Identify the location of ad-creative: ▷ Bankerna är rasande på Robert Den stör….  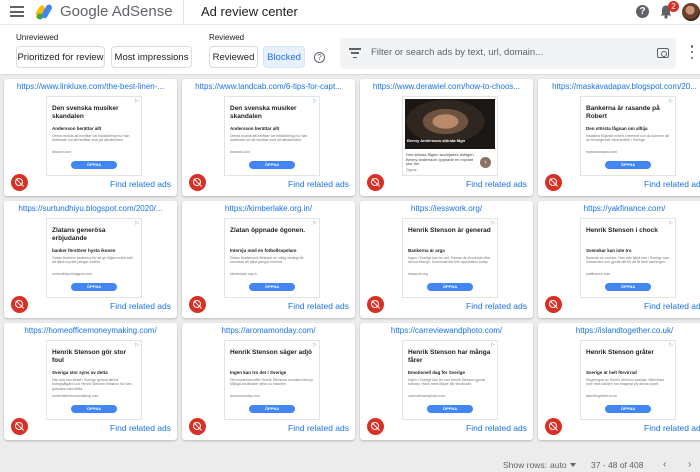
(628, 136).